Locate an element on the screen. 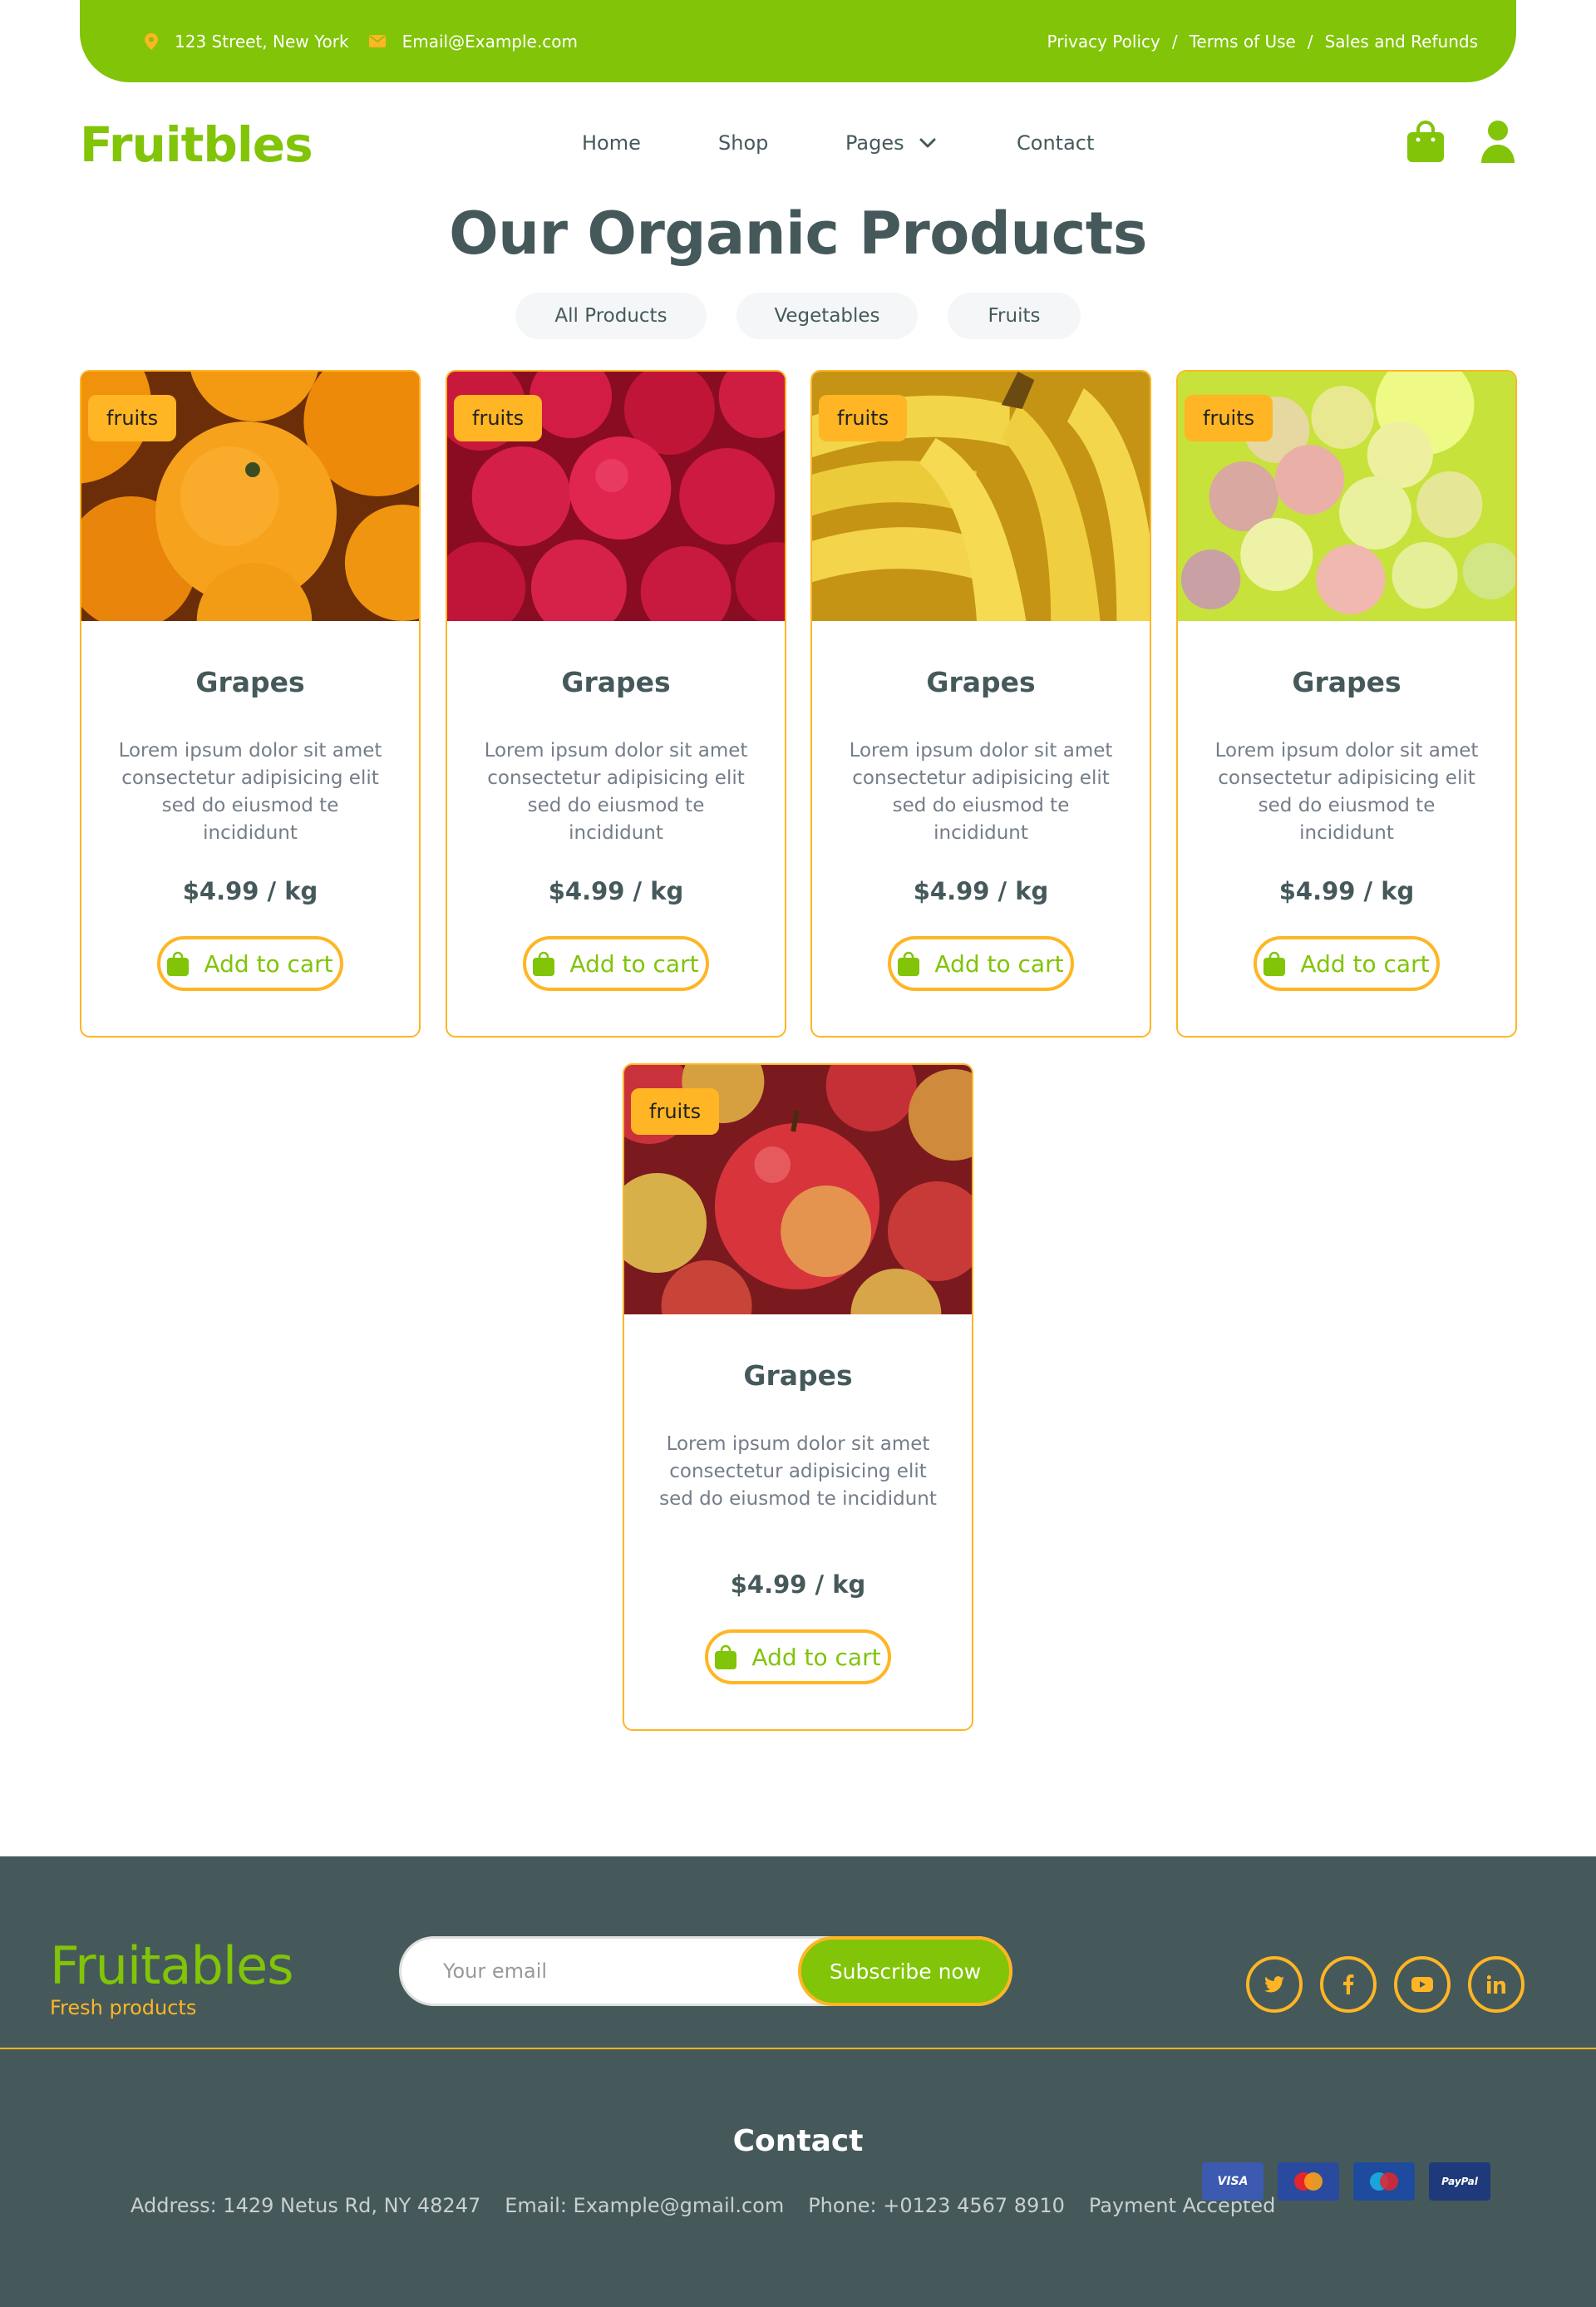  nav-shop-label: Shop is located at coordinates (743, 143).